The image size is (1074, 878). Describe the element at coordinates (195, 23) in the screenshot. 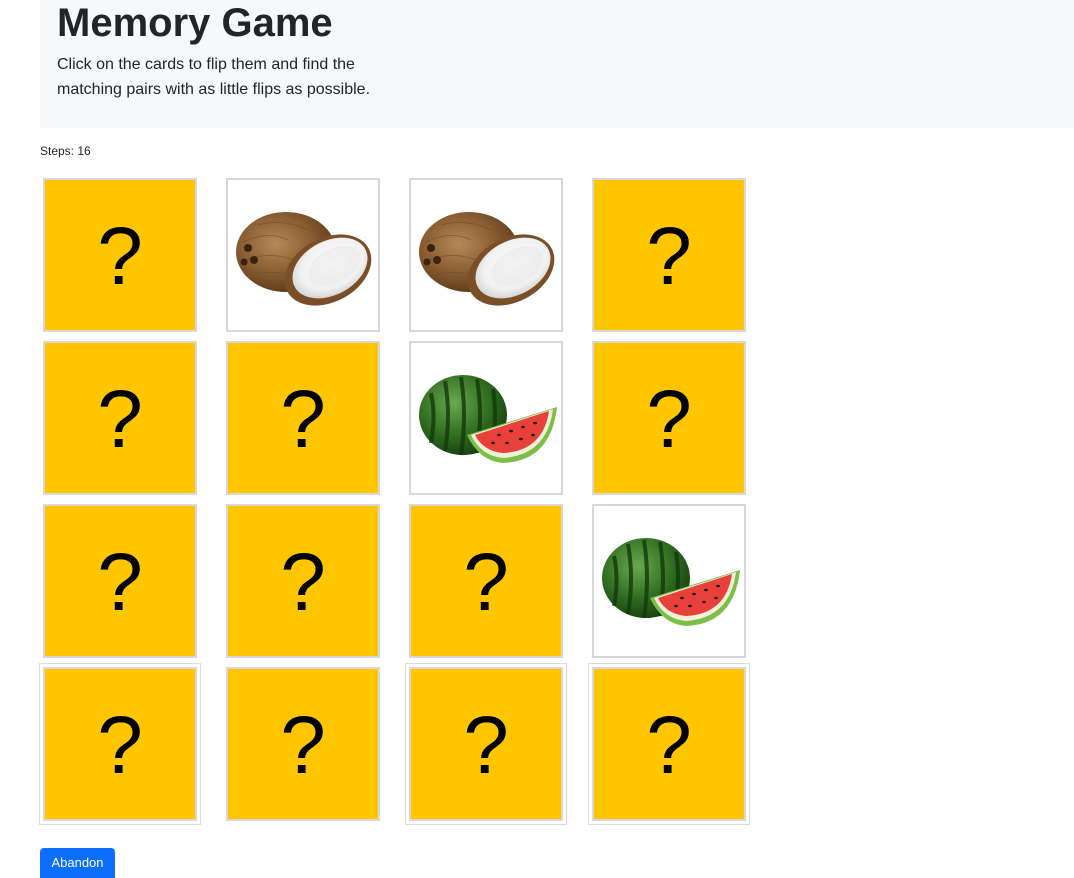

I see `page-title: Memory Game` at that location.